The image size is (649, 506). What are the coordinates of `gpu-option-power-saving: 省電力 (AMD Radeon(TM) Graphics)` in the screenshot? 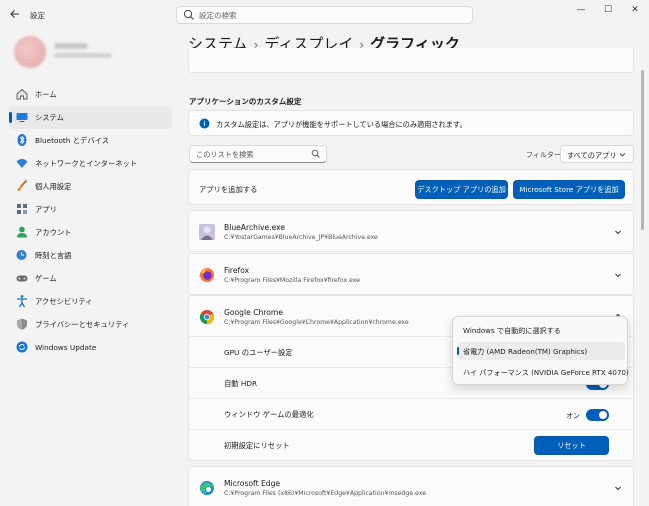 It's located at (541, 351).